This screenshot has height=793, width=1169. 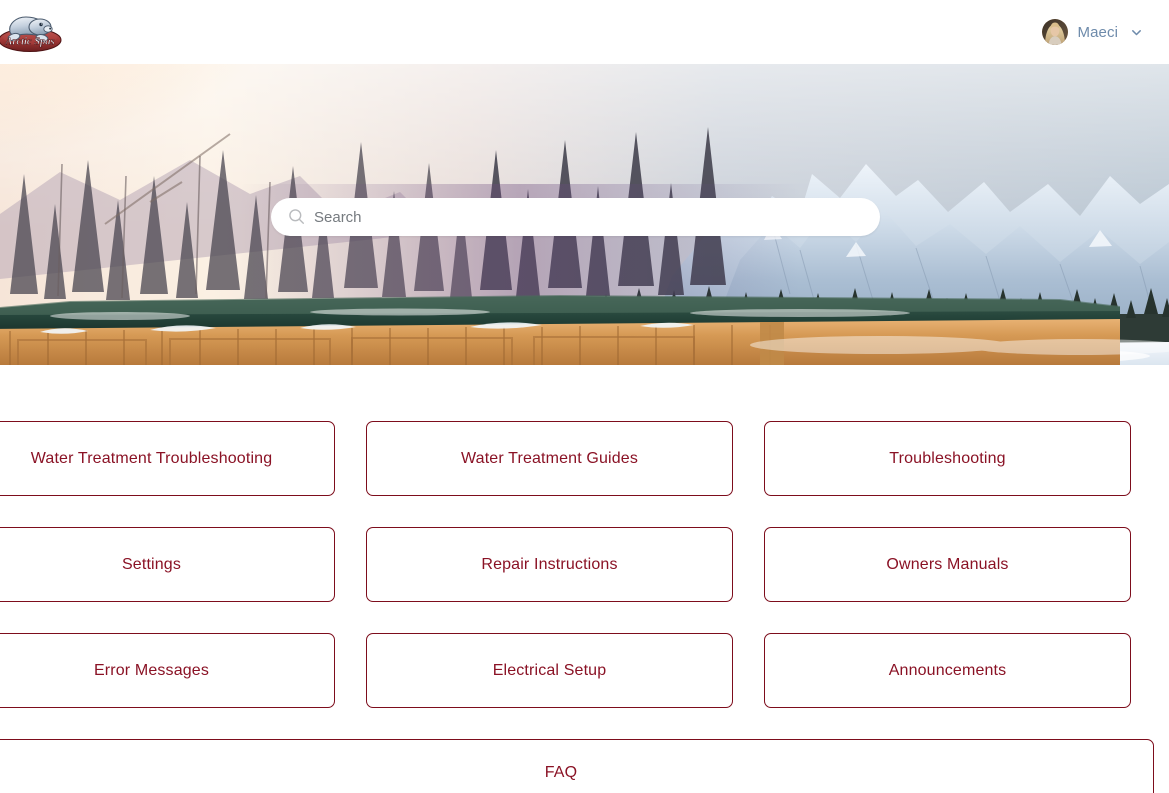 I want to click on category-card-electrical-setup: Electrical Setup, so click(x=549, y=670).